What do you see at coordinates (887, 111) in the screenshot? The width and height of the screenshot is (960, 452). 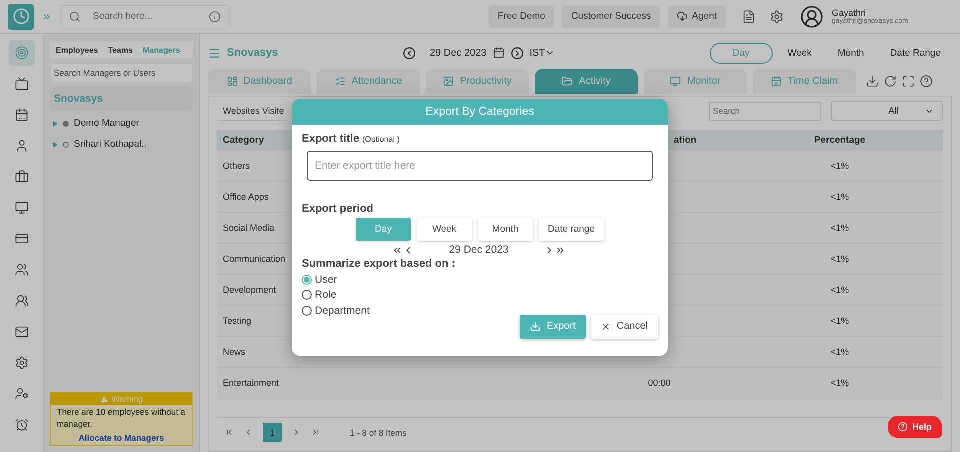 I see `filter-select: All` at bounding box center [887, 111].